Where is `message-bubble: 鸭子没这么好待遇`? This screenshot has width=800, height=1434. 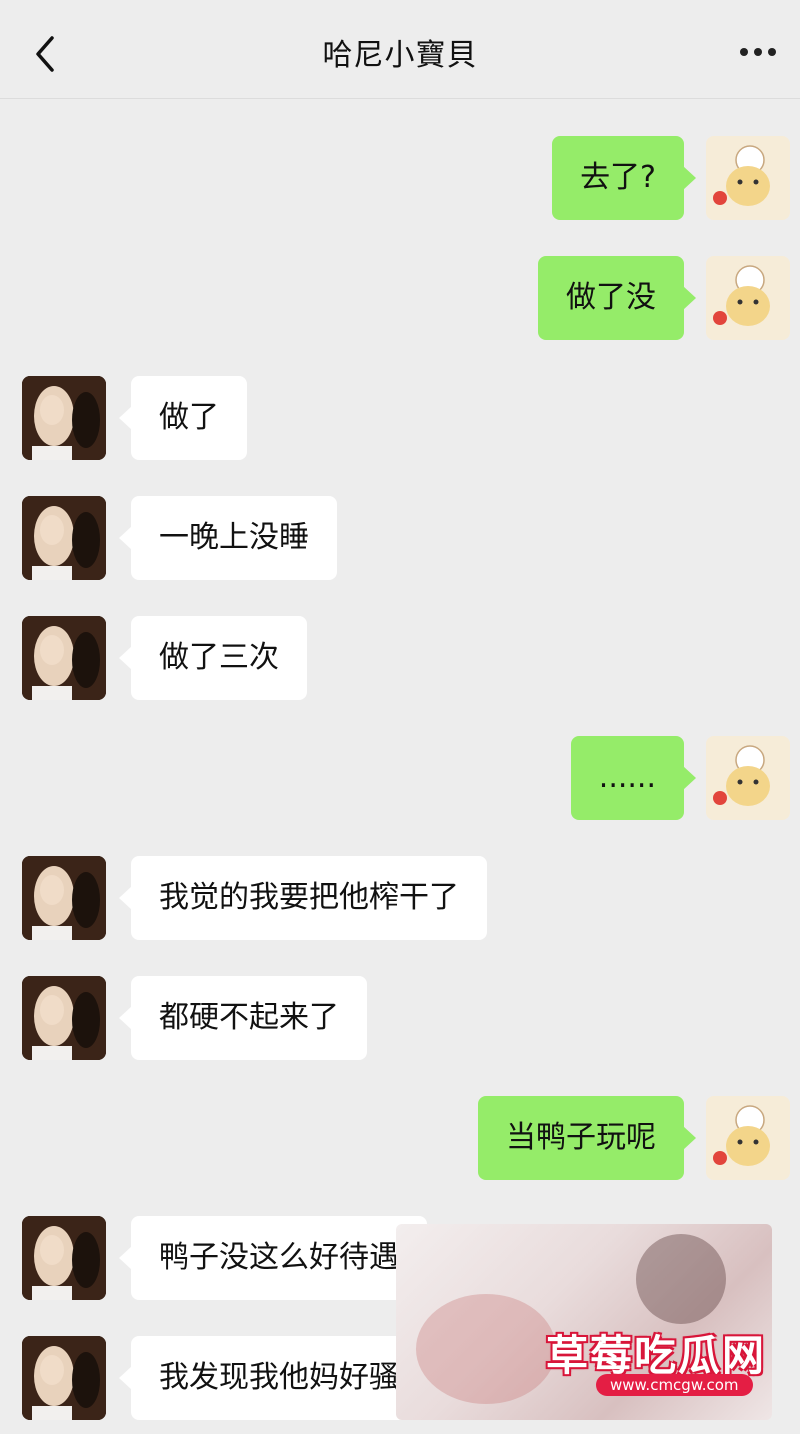 message-bubble: 鸭子没这么好待遇 is located at coordinates (273, 1258).